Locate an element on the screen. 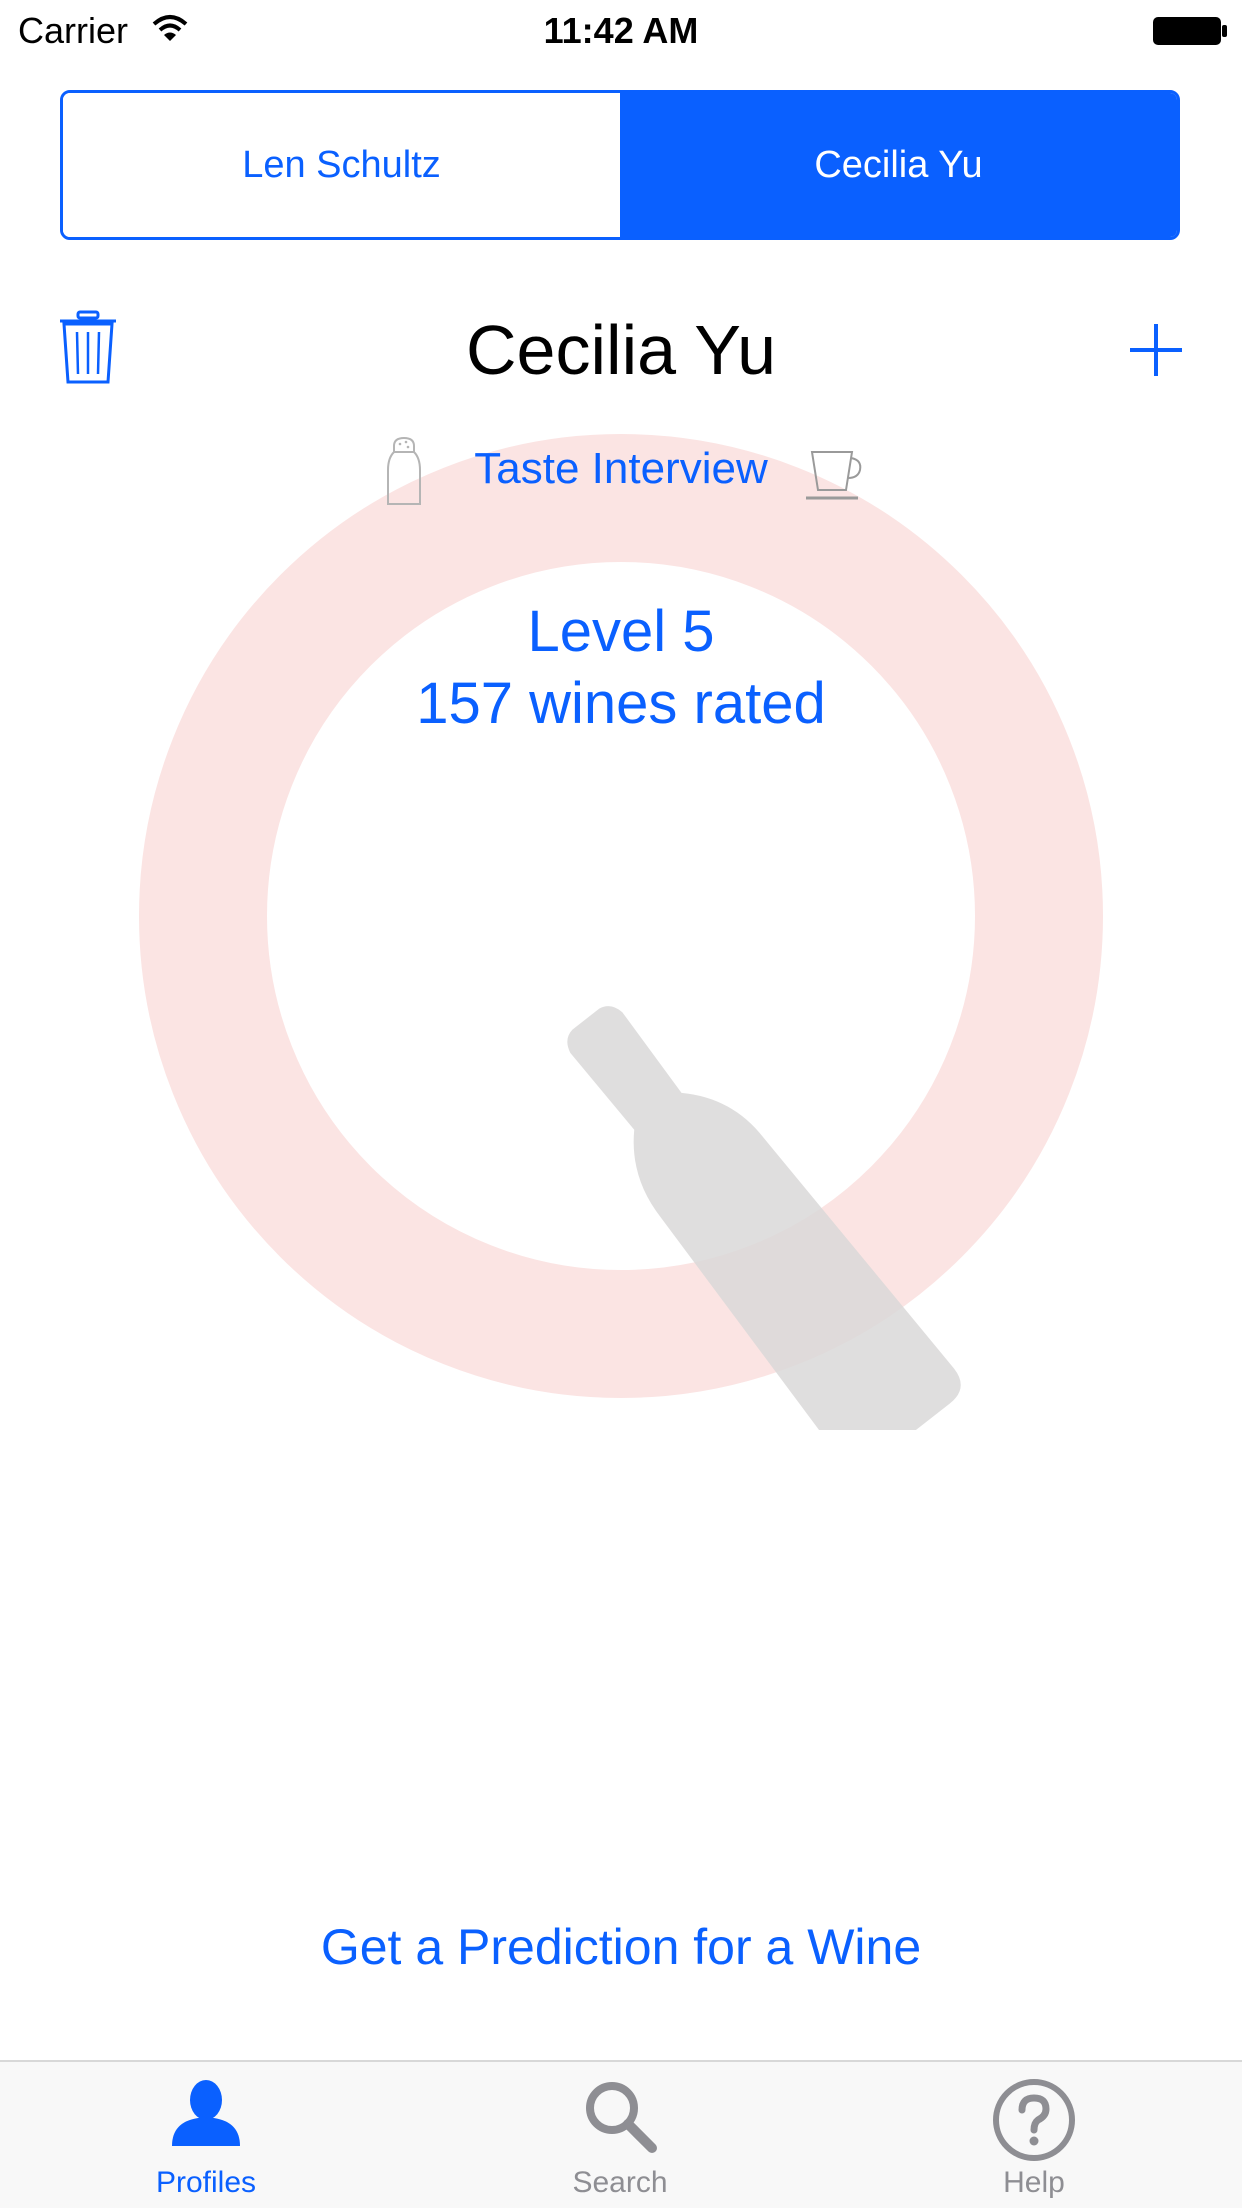  status-bar: Carrier 11:42 AM is located at coordinates (621, 30).